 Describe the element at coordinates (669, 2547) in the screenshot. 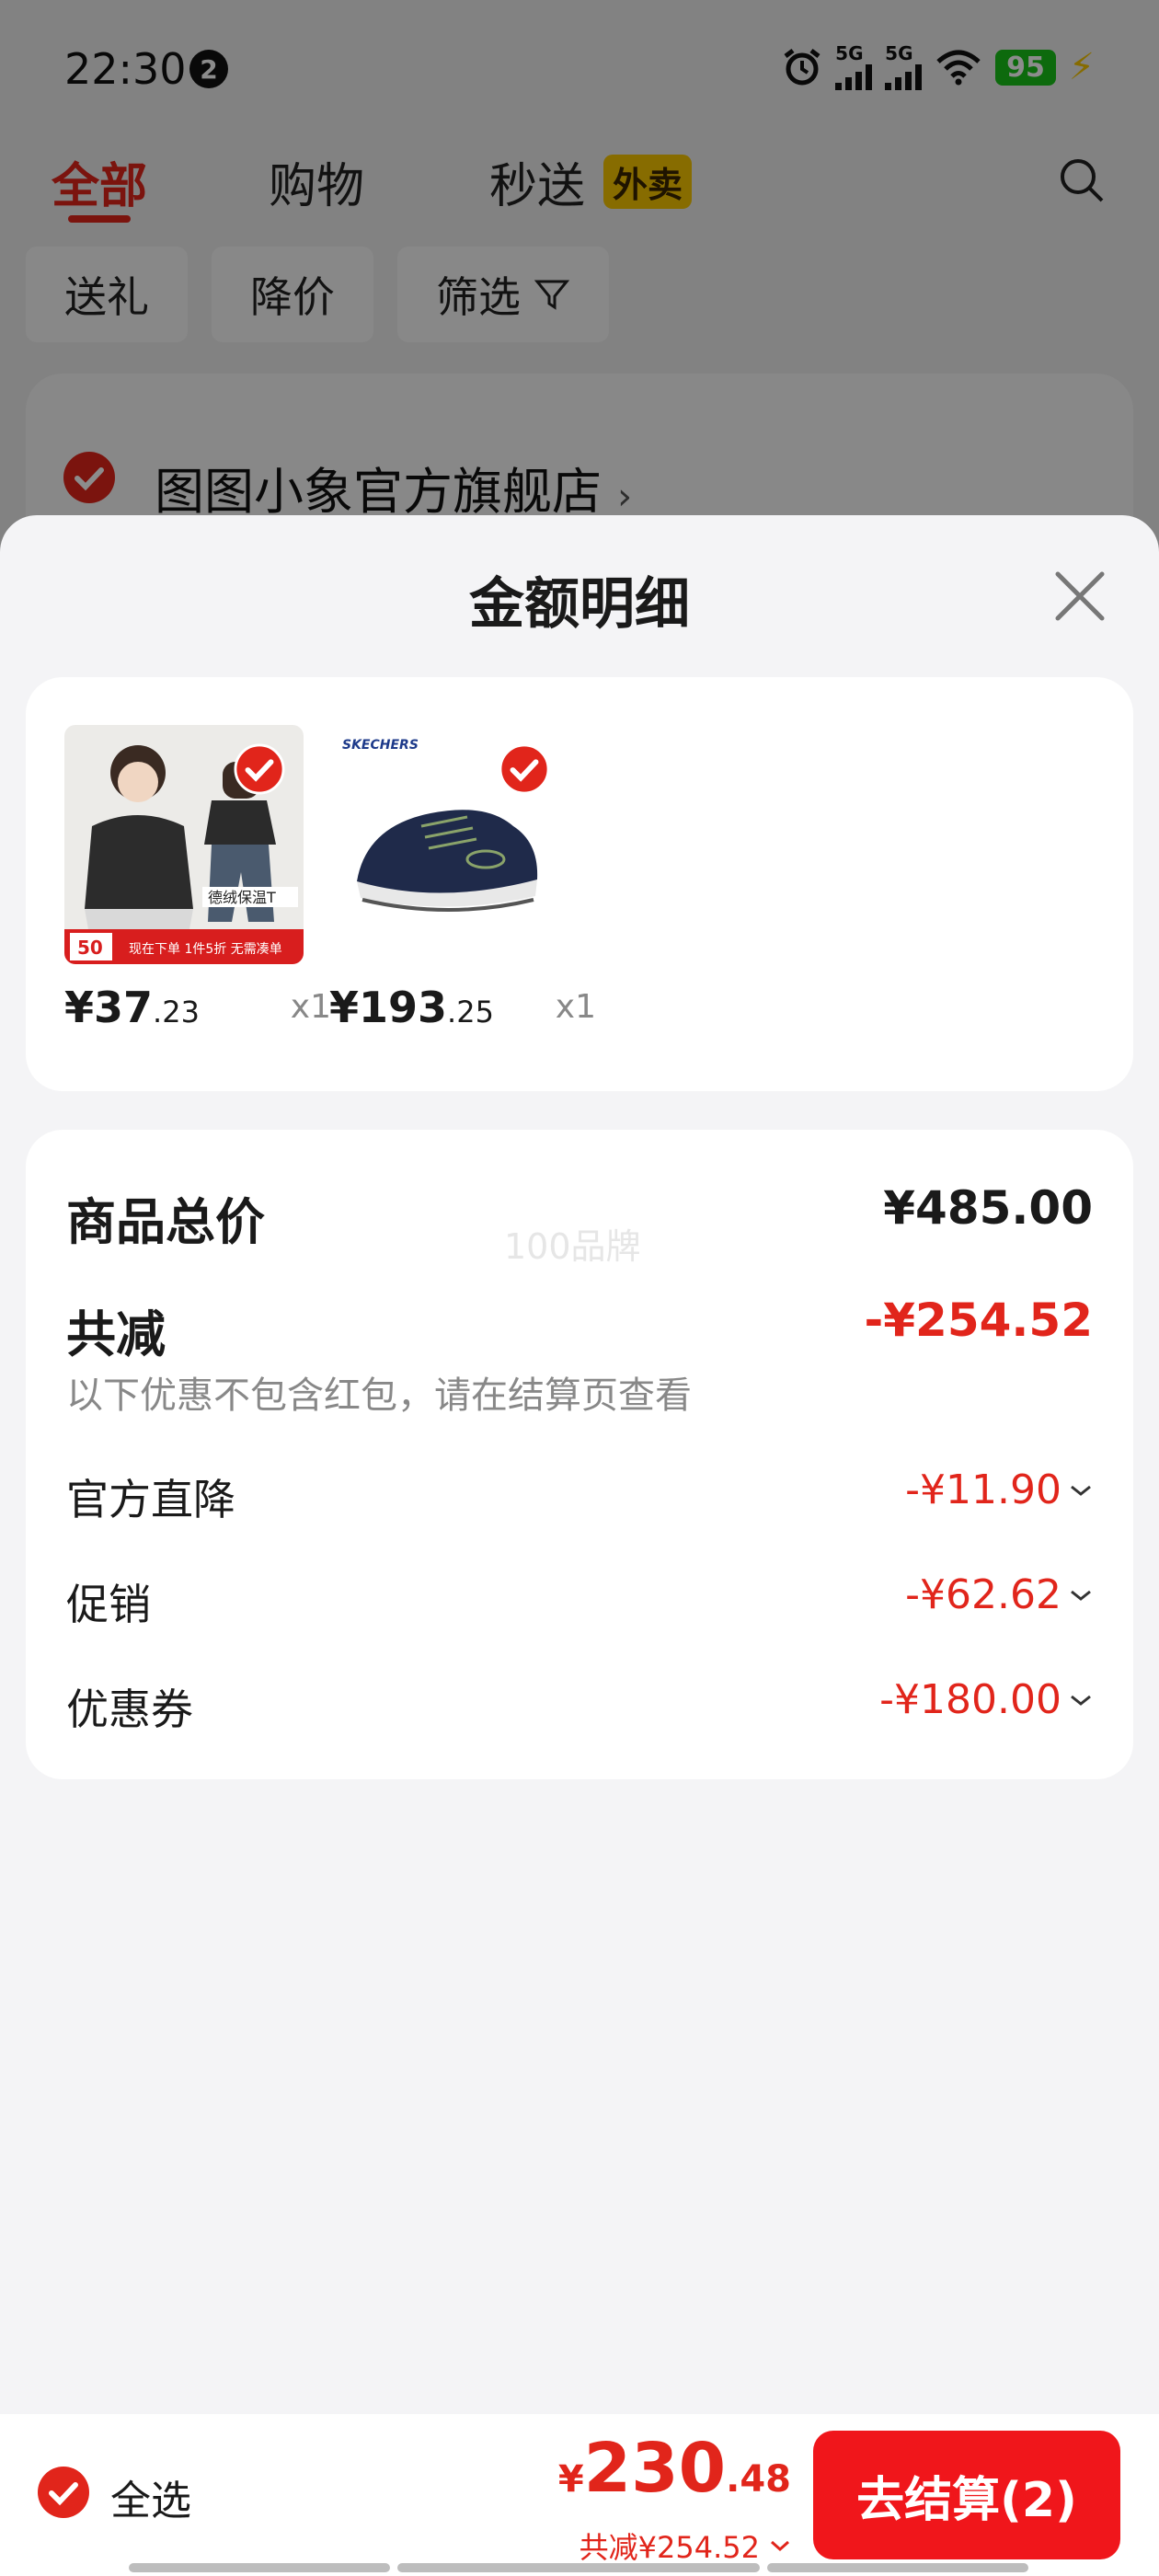

I see `saved-text: 共减¥254.52` at that location.